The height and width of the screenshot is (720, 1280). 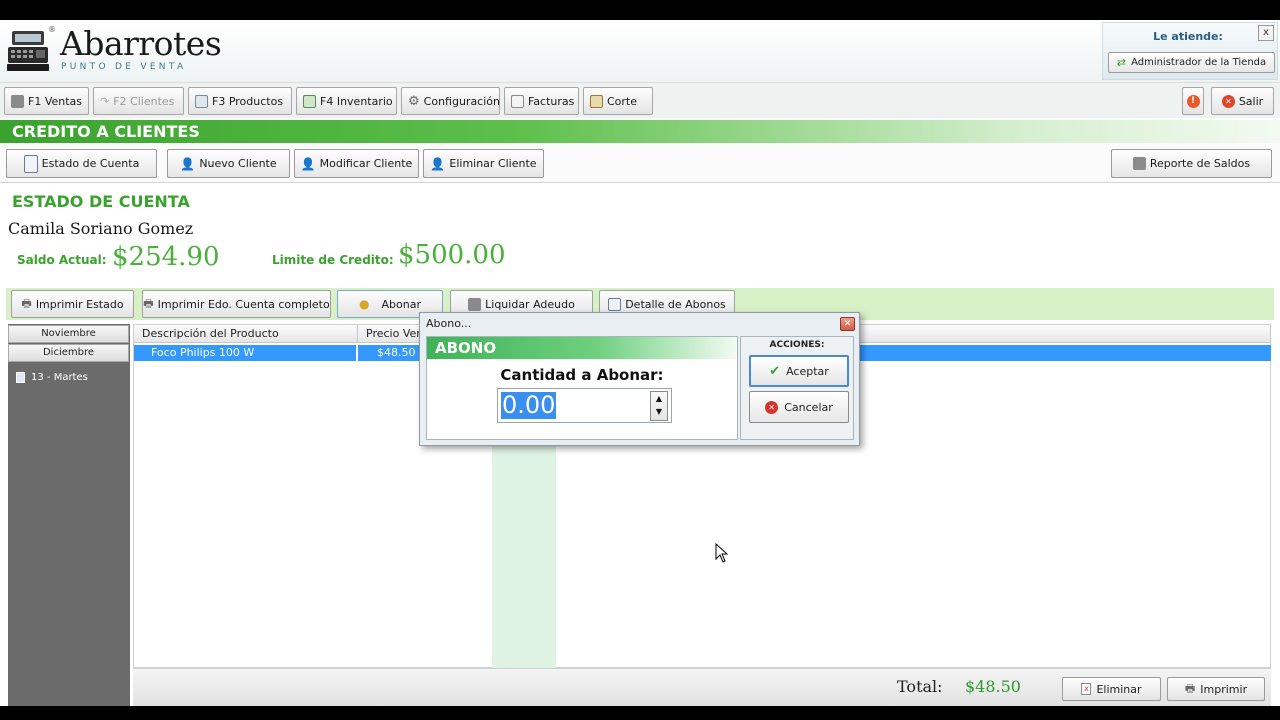 What do you see at coordinates (1139, 163) in the screenshot?
I see `report-icon` at bounding box center [1139, 163].